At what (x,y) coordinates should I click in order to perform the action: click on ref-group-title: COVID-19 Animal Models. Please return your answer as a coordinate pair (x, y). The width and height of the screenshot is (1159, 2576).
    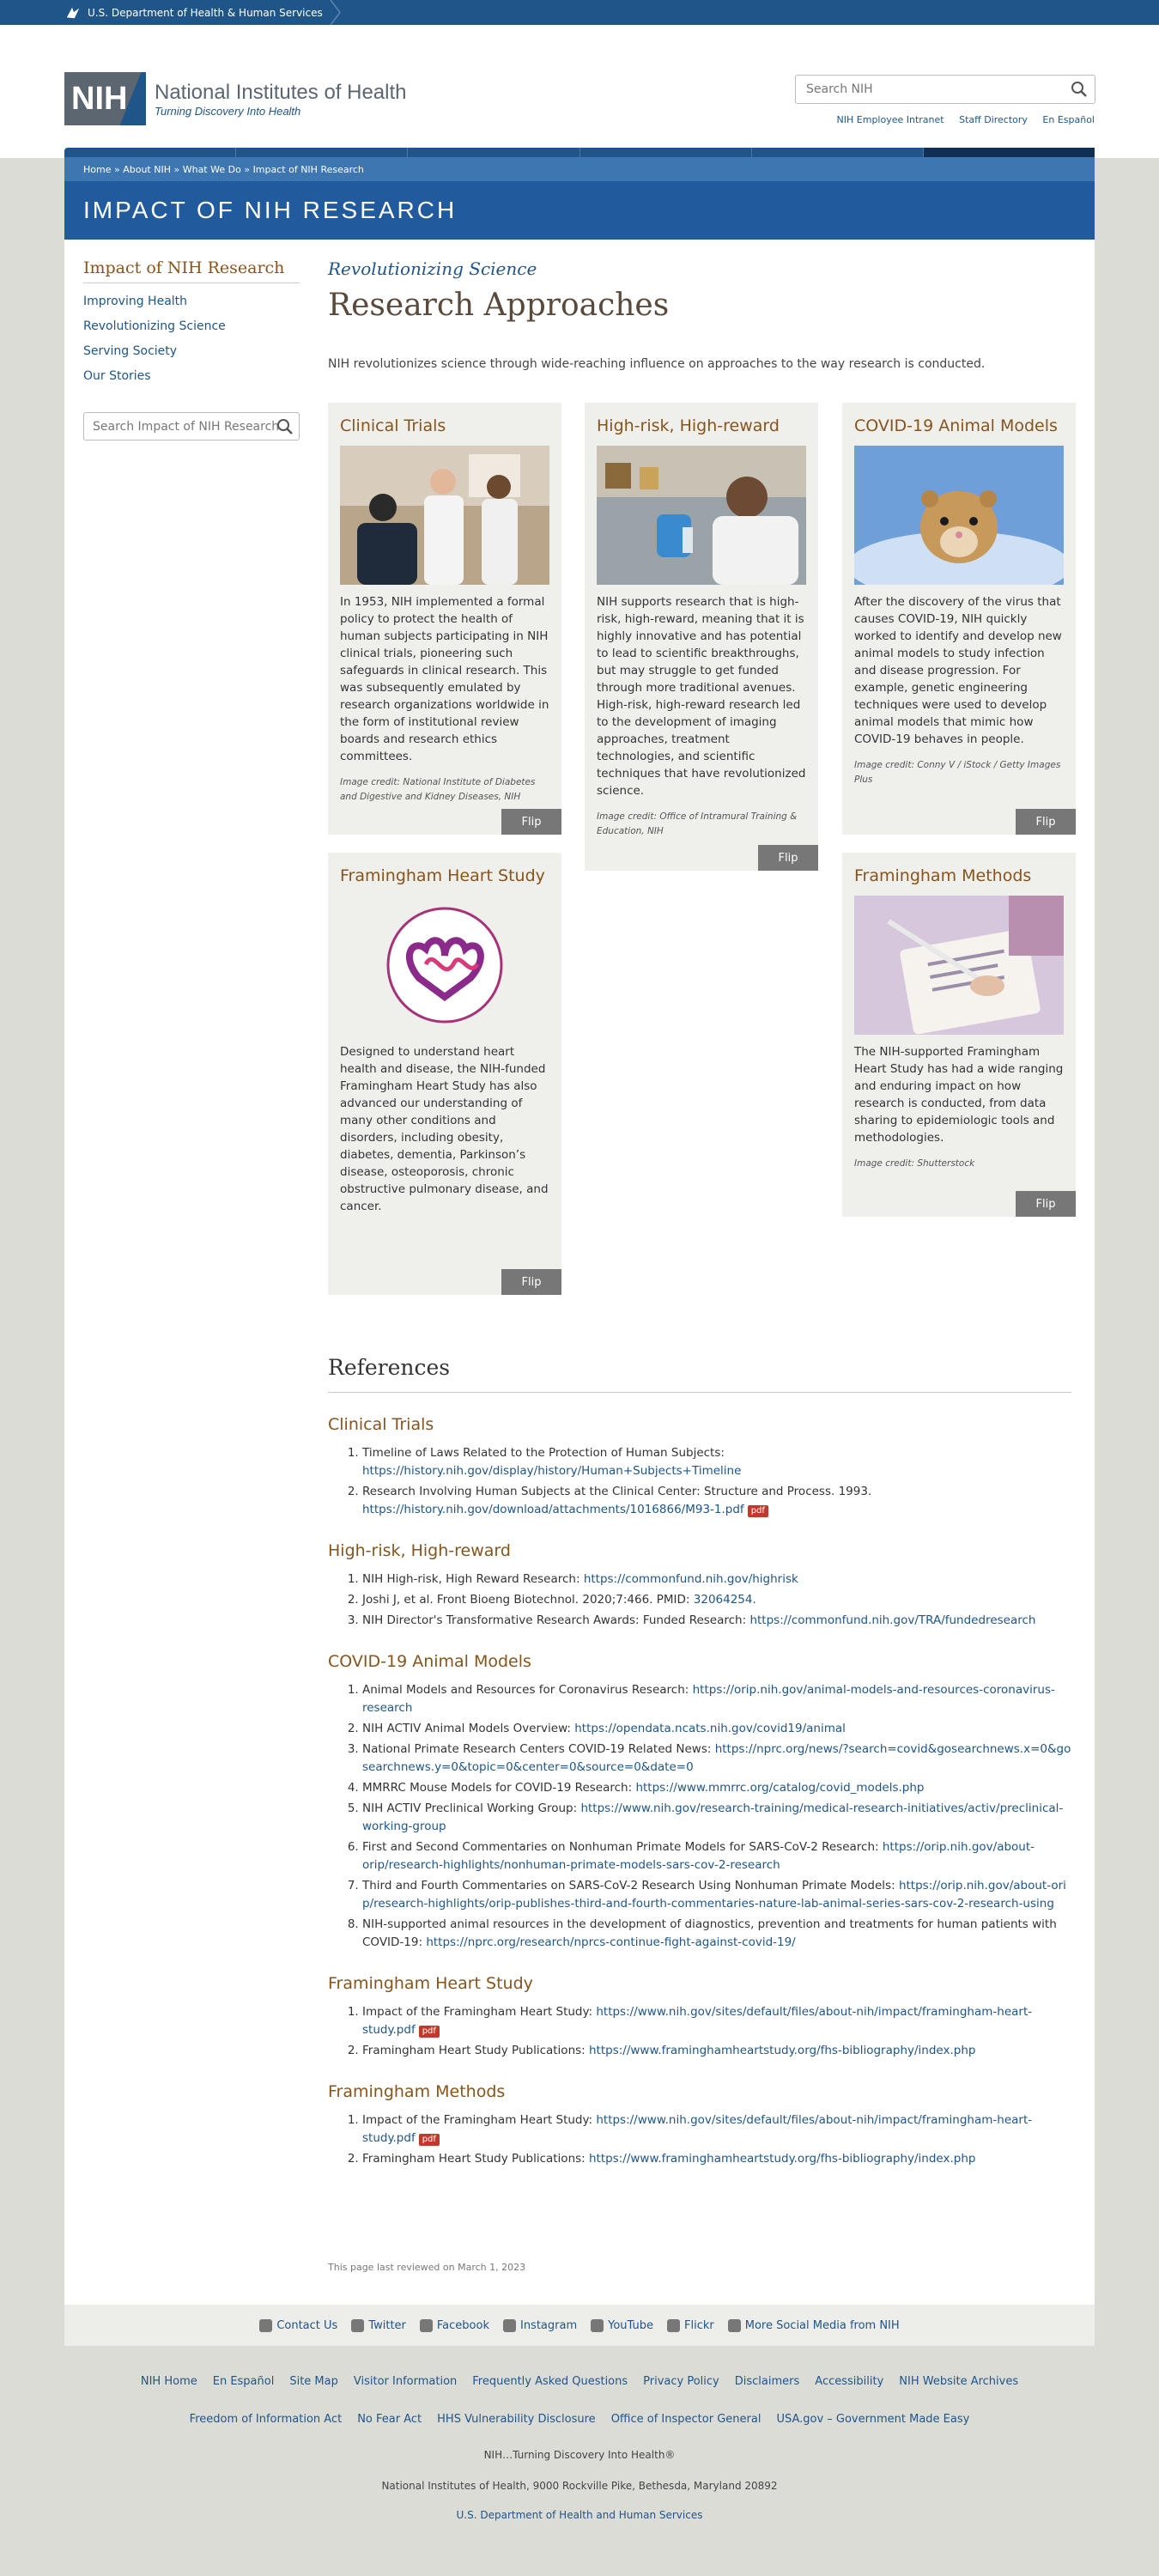
    Looking at the image, I should click on (430, 1661).